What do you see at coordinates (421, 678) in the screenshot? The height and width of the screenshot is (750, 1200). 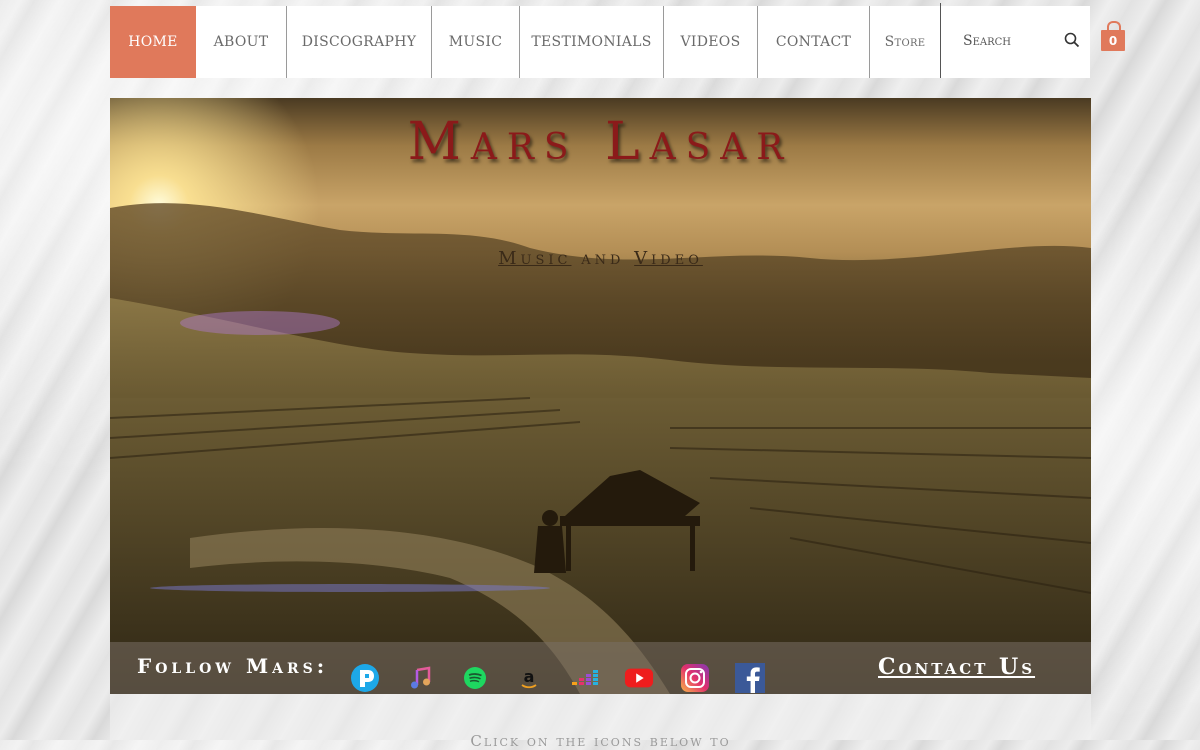 I see `apple-music-icon` at bounding box center [421, 678].